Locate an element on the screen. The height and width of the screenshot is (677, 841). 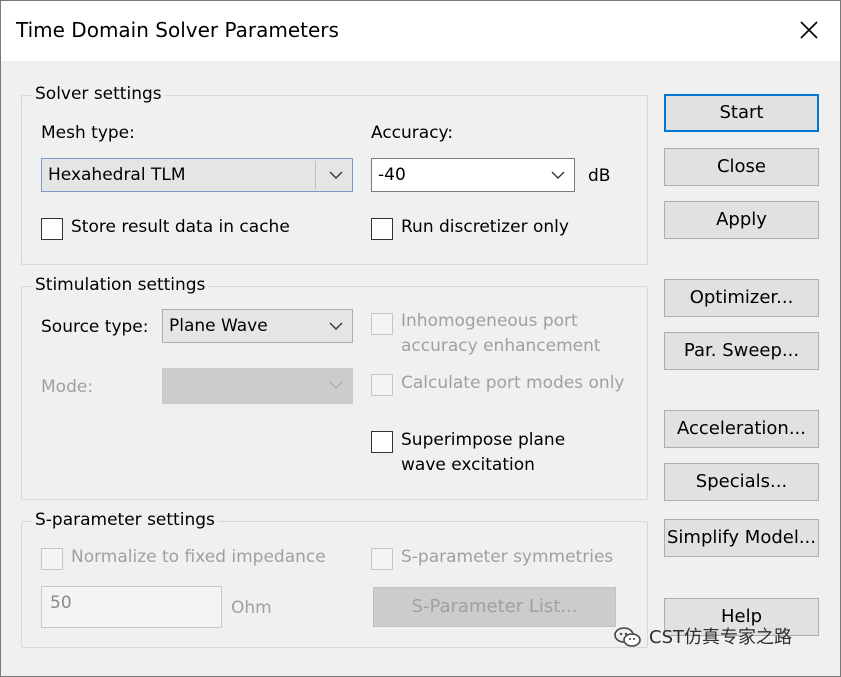
normalize-label: Normalize to fixed impedance is located at coordinates (198, 557).